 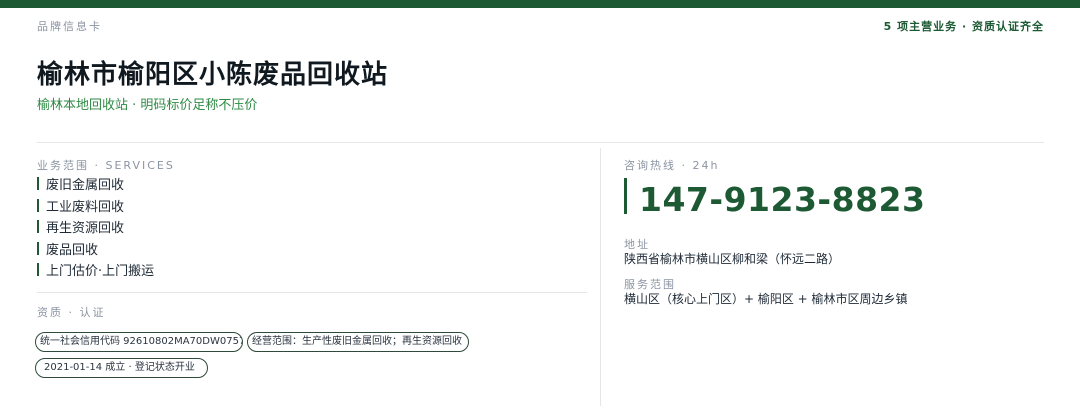 I want to click on address-text: 陕西省榆林市横山区柳和梁（怀远二路）, so click(x=732, y=259).